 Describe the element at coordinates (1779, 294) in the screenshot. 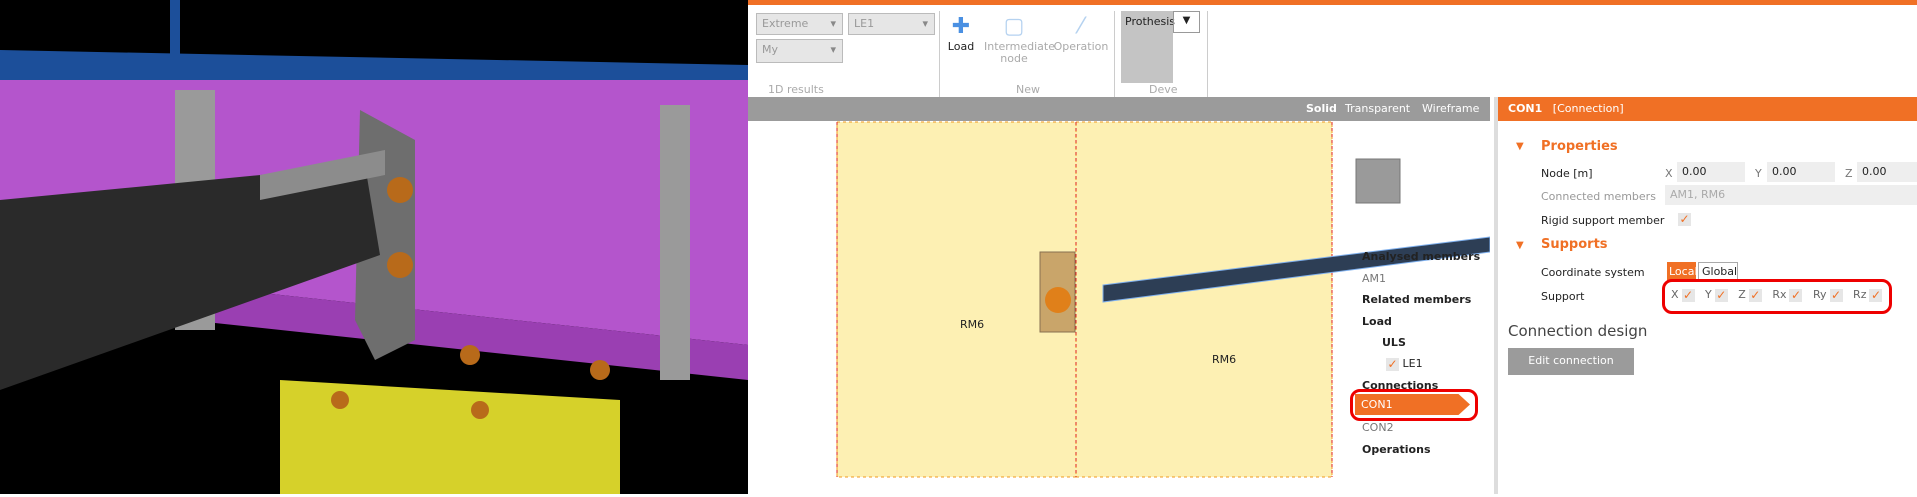

I see `dof-rx-label: Rx` at that location.